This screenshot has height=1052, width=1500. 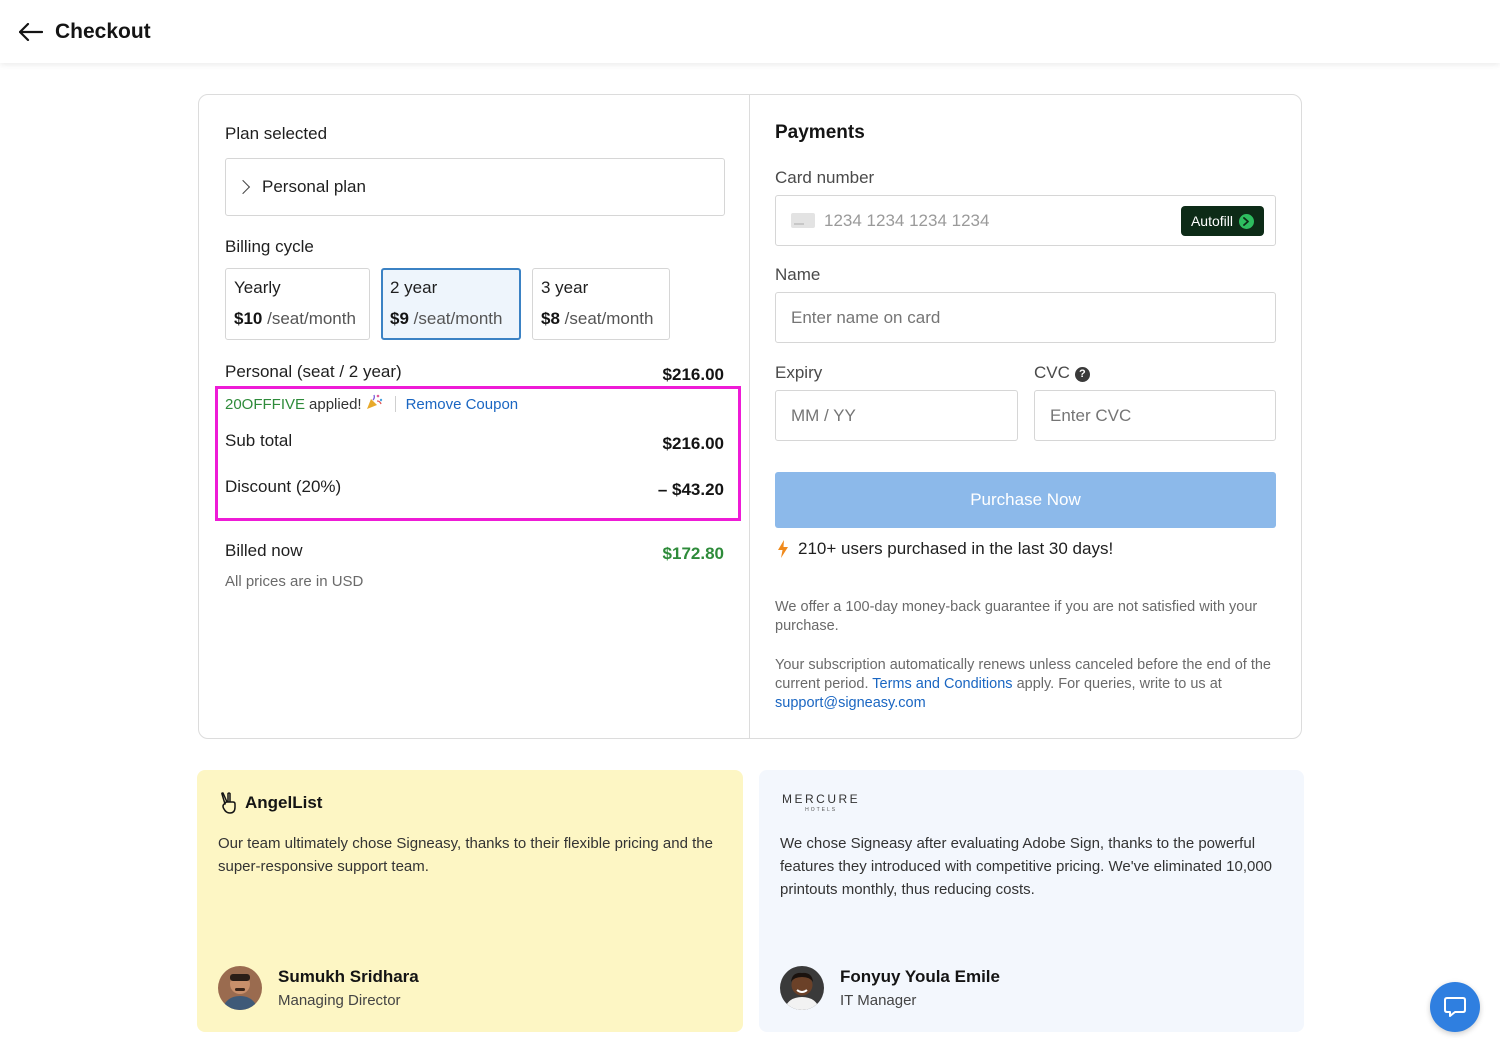 What do you see at coordinates (942, 684) in the screenshot?
I see `terms-link: Terms and Conditions` at bounding box center [942, 684].